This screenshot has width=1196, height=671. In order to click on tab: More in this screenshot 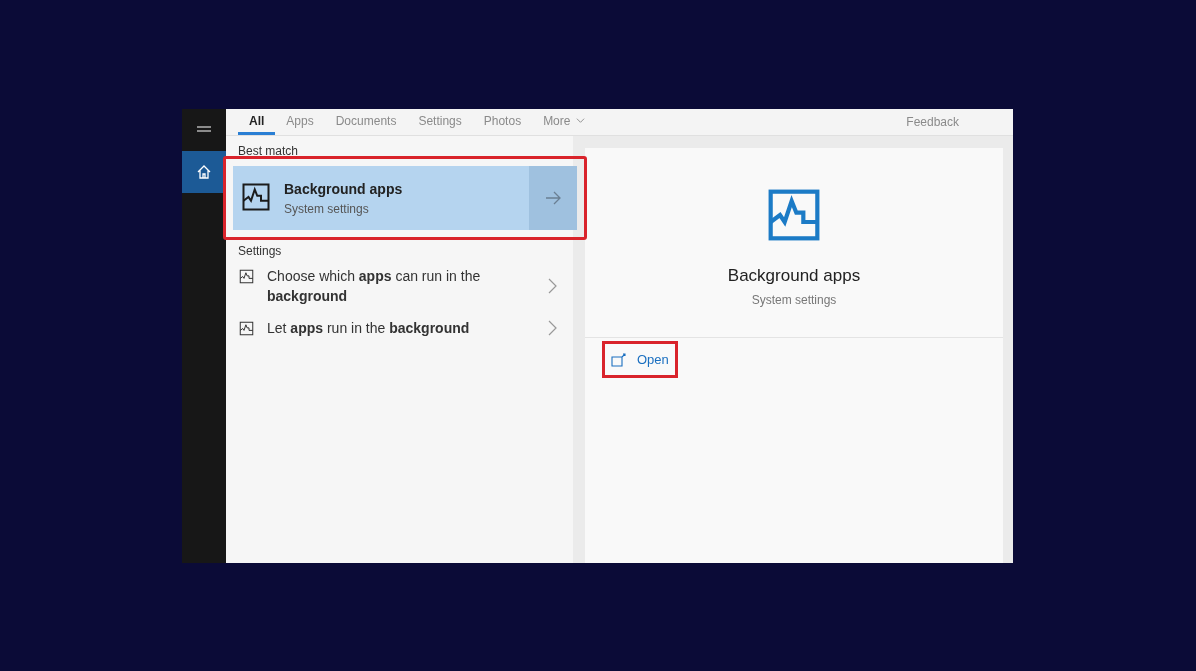, I will do `click(564, 122)`.